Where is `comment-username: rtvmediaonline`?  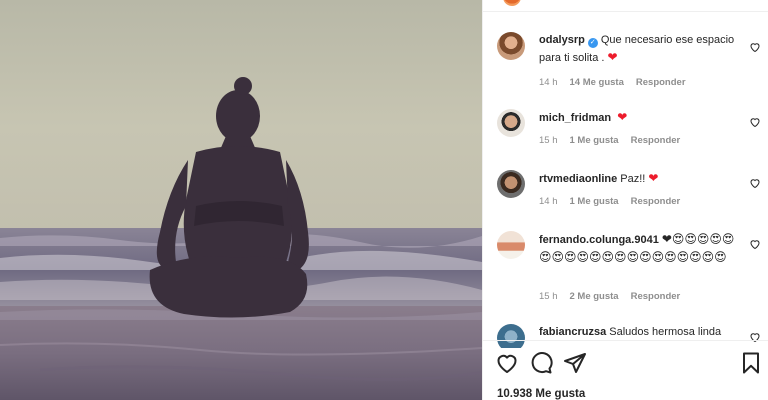
comment-username: rtvmediaonline is located at coordinates (578, 179).